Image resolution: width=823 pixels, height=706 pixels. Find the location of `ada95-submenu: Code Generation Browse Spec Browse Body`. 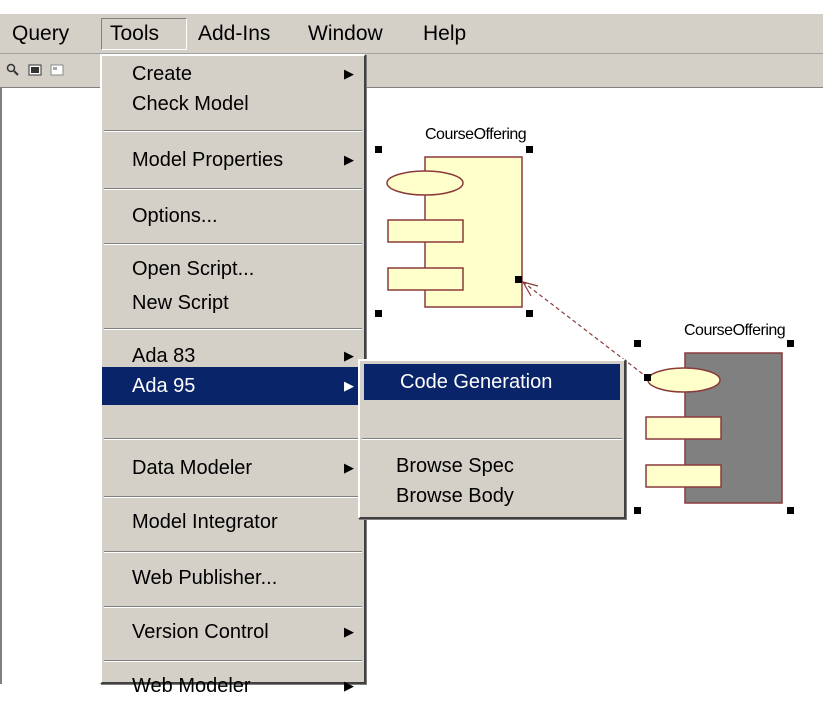

ada95-submenu: Code Generation Browse Spec Browse Body is located at coordinates (492, 439).